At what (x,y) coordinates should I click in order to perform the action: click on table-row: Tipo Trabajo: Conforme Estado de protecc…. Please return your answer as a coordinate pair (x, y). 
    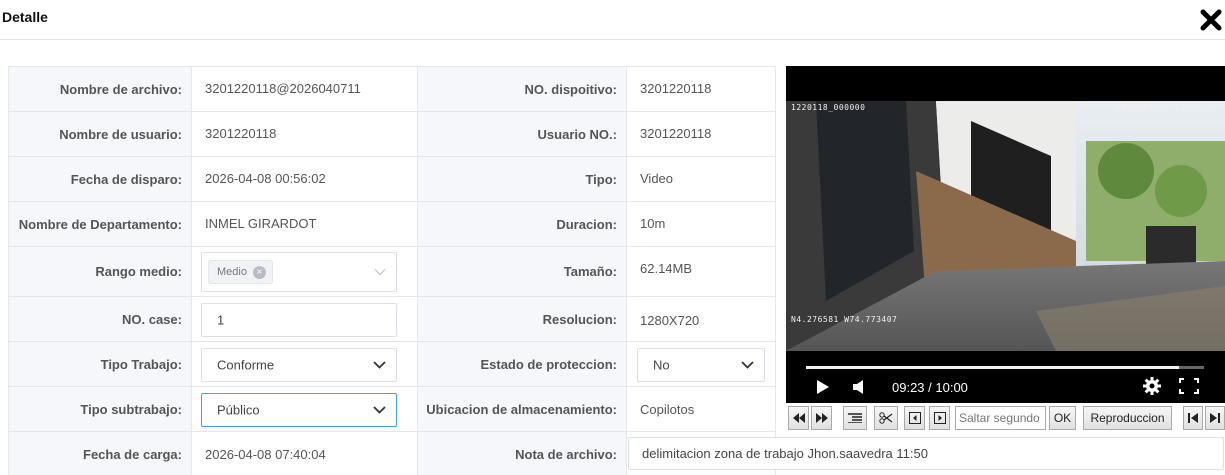
    Looking at the image, I should click on (392, 364).